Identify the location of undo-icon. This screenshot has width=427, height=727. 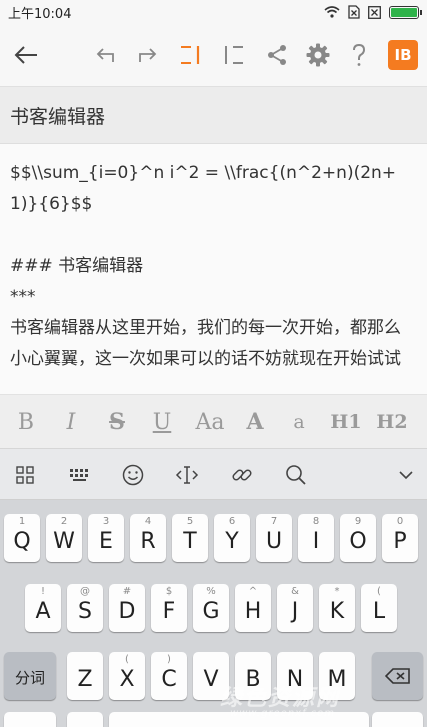
(105, 55).